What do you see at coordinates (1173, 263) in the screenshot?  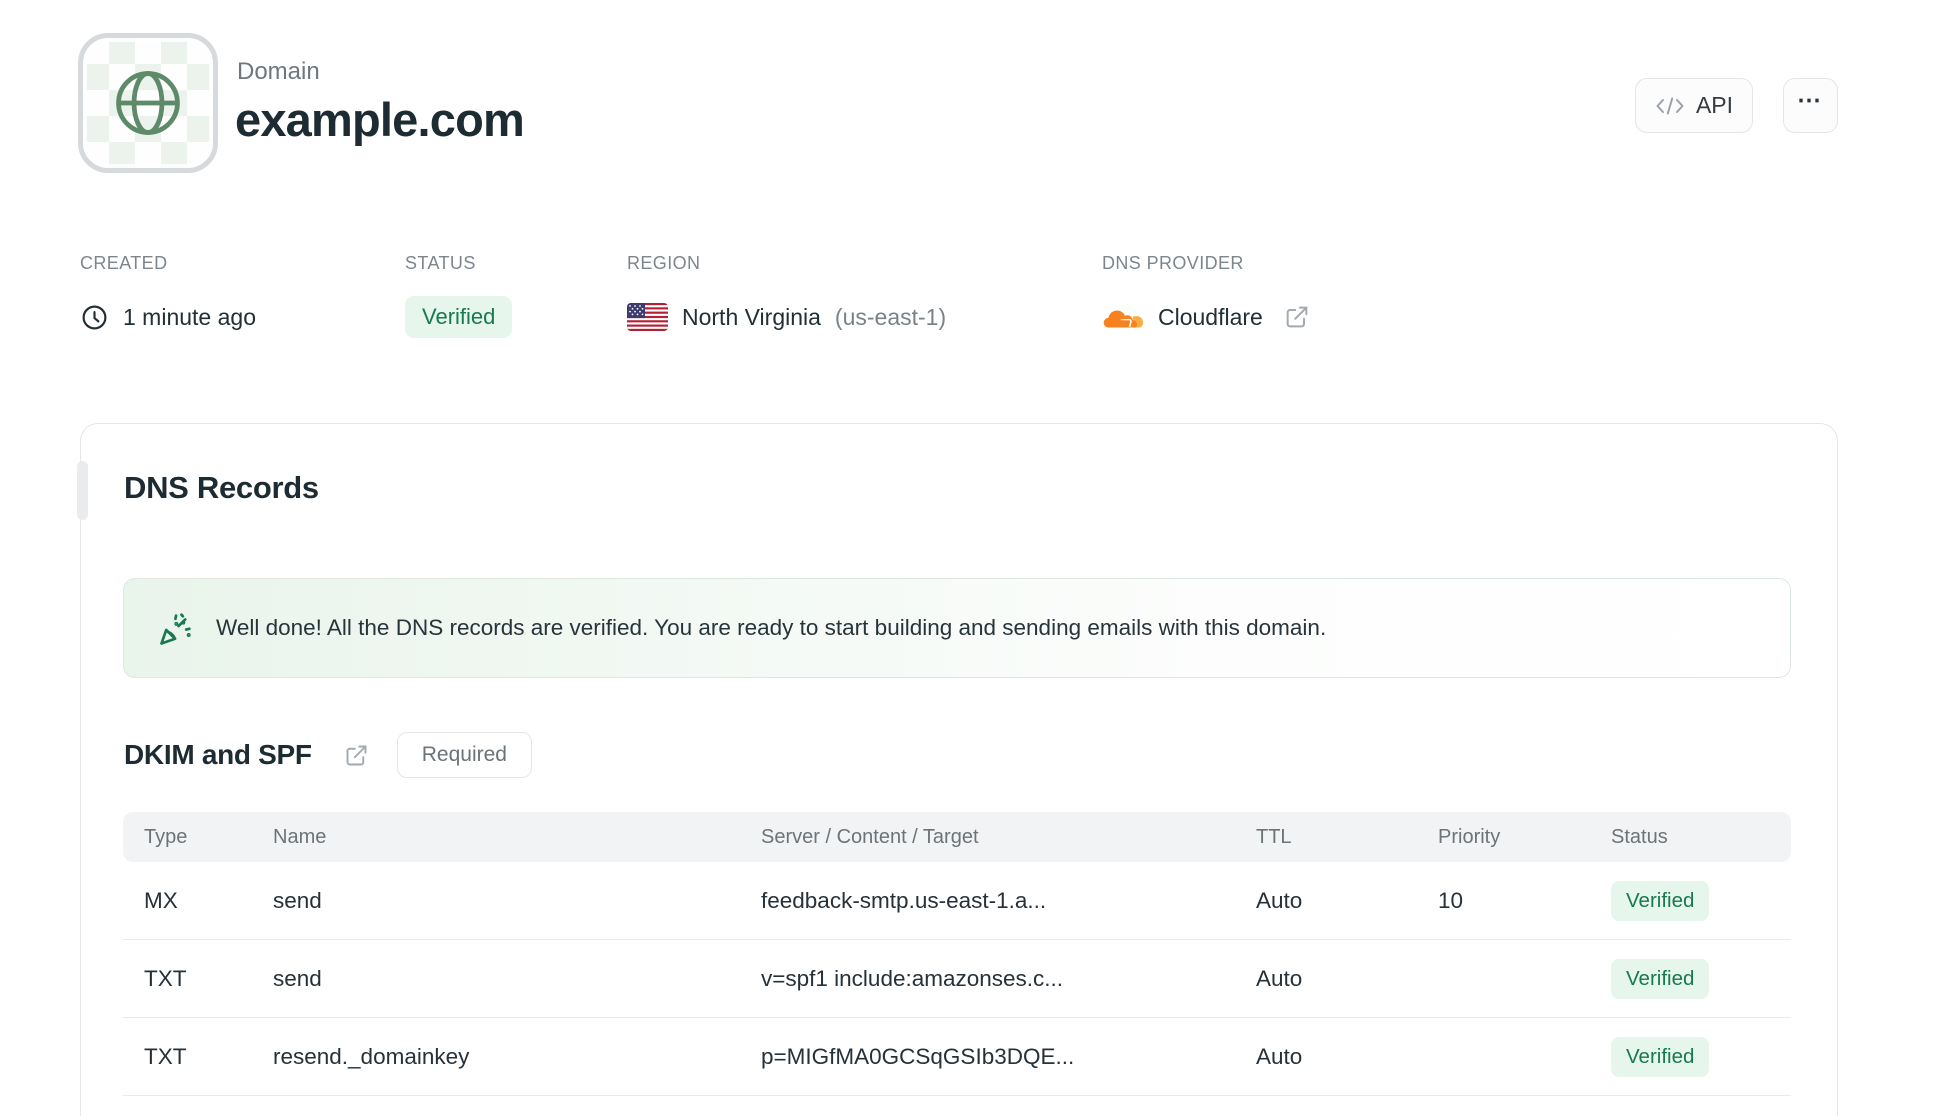 I see `dns-provider-label: DNS PROVIDER` at bounding box center [1173, 263].